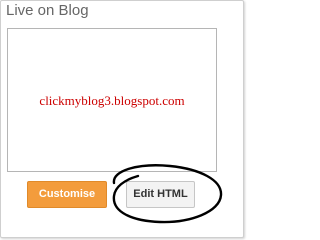 This screenshot has height=240, width=320. Describe the element at coordinates (47, 10) in the screenshot. I see `section-title: Live on Blog` at that location.